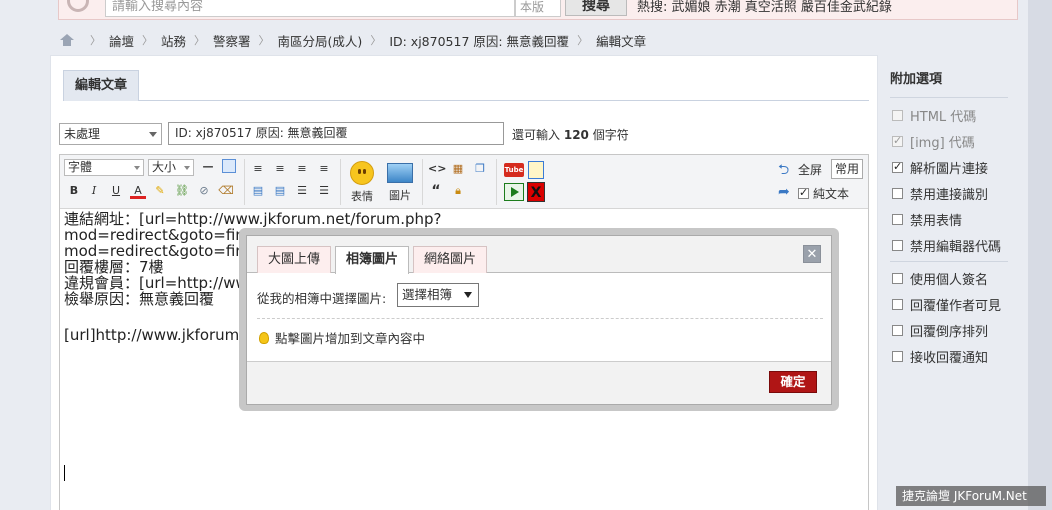 Image resolution: width=1052 pixels, height=510 pixels. I want to click on search-button: 搜尋, so click(596, 8).